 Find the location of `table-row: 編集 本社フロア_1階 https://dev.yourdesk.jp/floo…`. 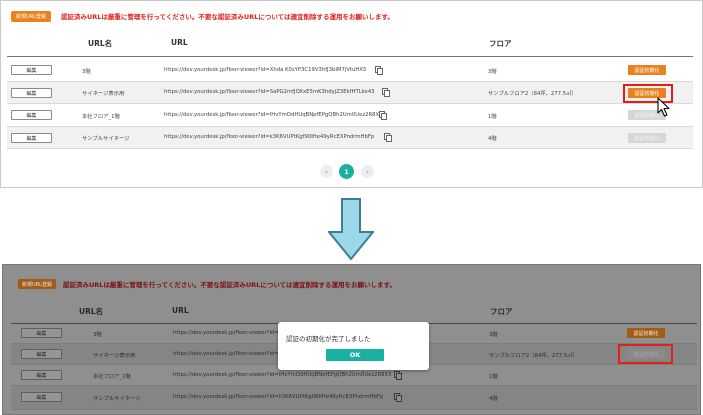

table-row: 編集 本社フロア_1階 https://dev.yourdesk.jp/floo… is located at coordinates (350, 115).